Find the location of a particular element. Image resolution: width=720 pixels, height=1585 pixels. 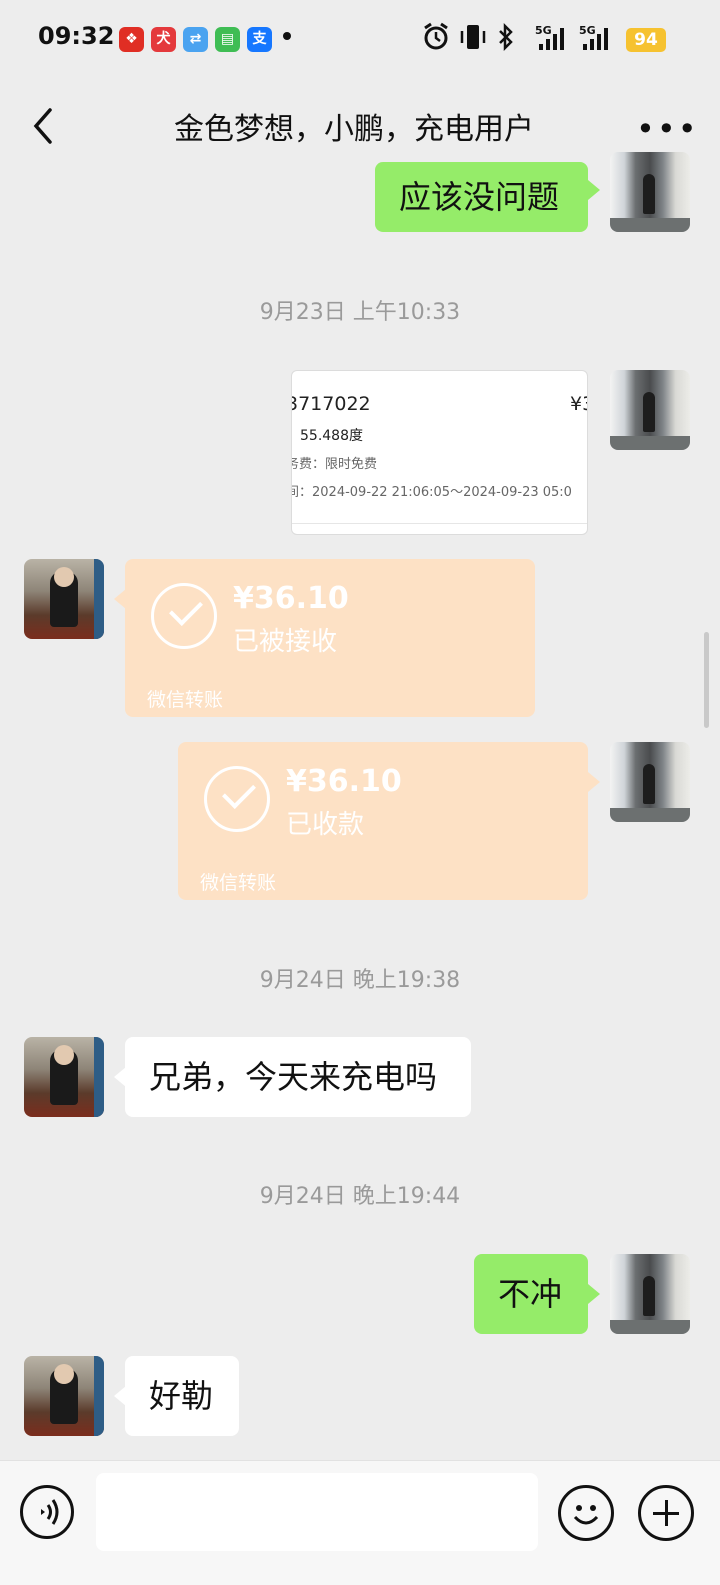

receipt-service-fee: 务费：限时免费 is located at coordinates (334, 464).